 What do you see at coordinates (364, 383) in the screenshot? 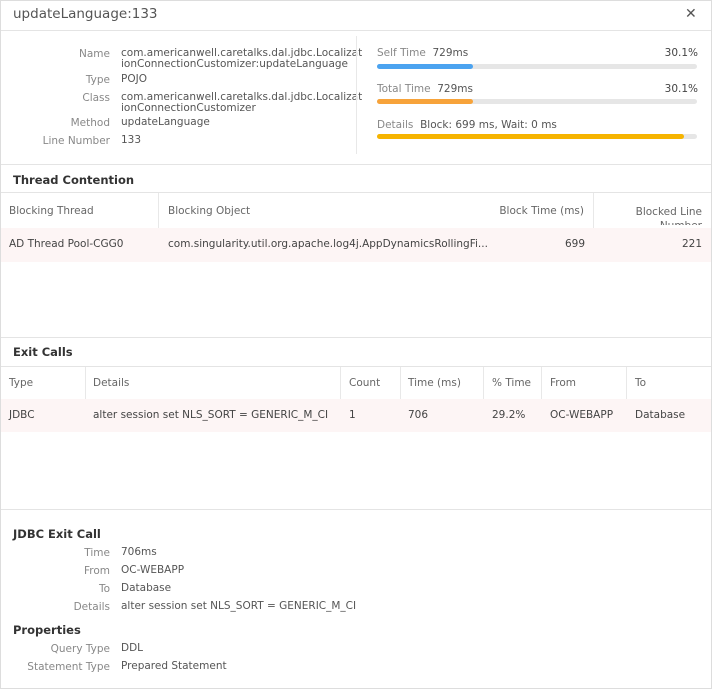
I see `col-count: Count` at bounding box center [364, 383].